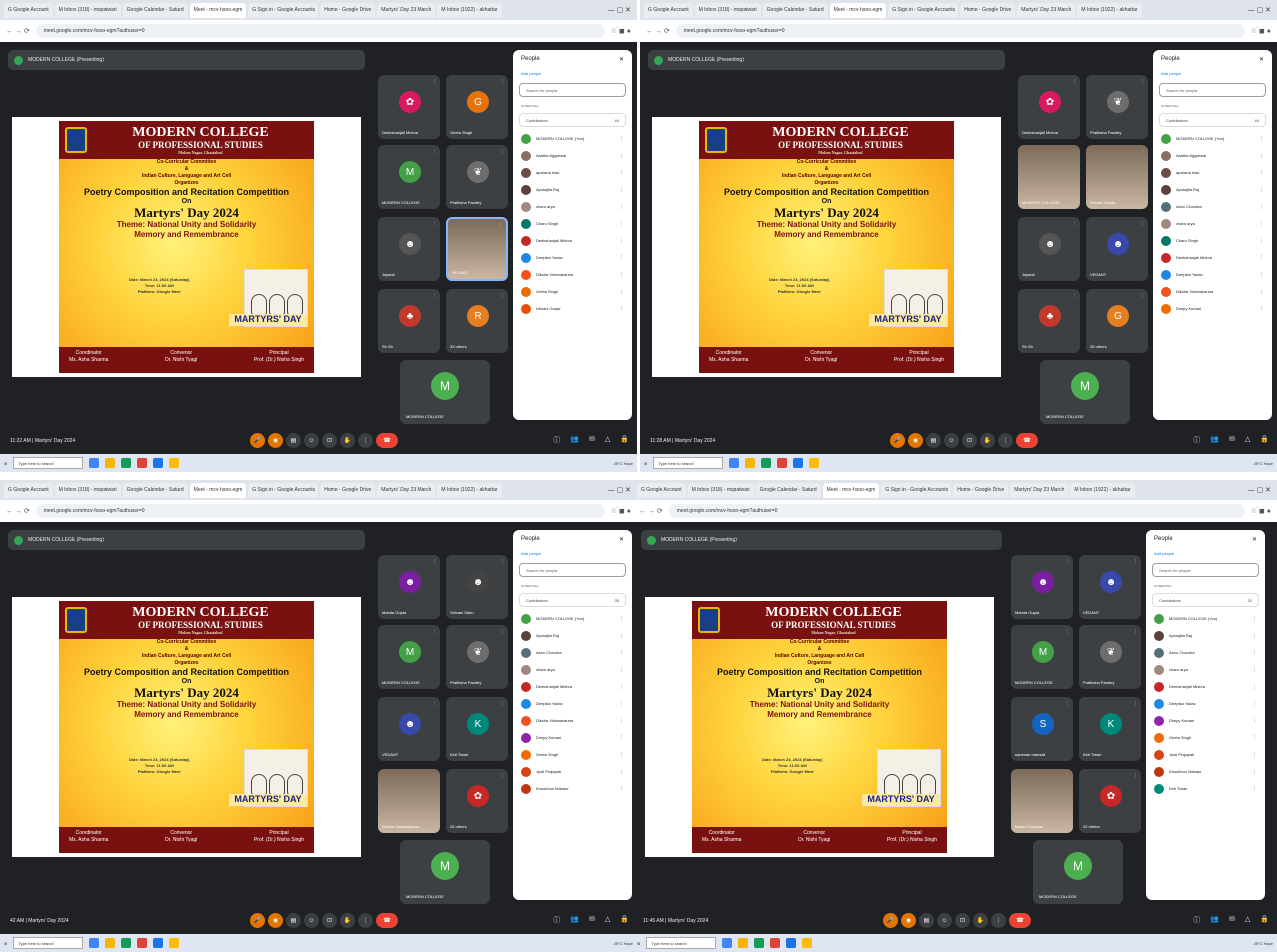 The height and width of the screenshot is (952, 1277). Describe the element at coordinates (572, 223) in the screenshot. I see `participant-list-item: Charu Singh ⋮` at that location.